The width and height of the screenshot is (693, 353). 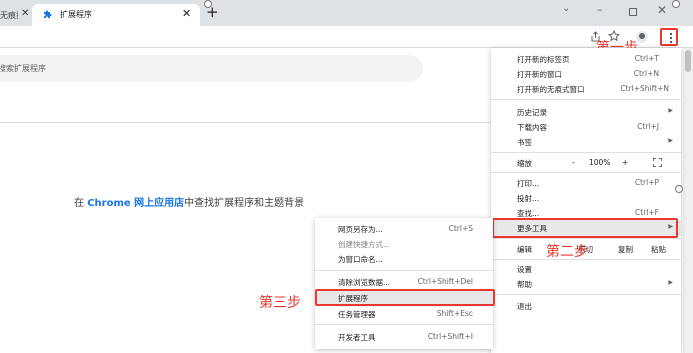 I want to click on menu-item-new-tab: 打开新的标签页 Ctrl+T, so click(x=586, y=58).